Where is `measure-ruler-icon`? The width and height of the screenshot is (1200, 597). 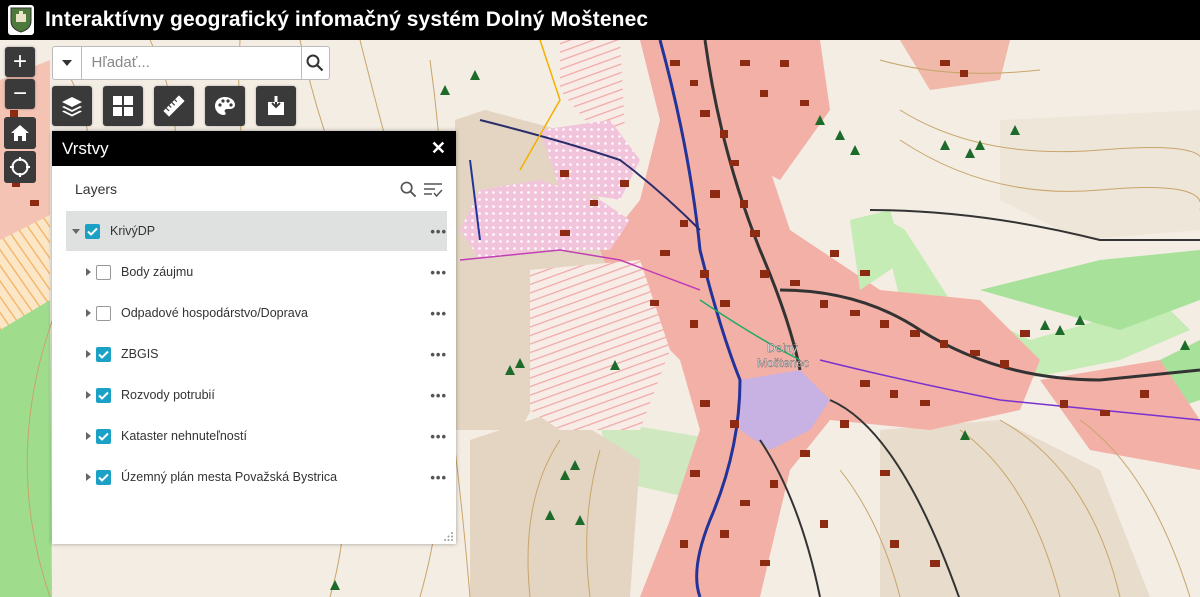
measure-ruler-icon is located at coordinates (174, 106).